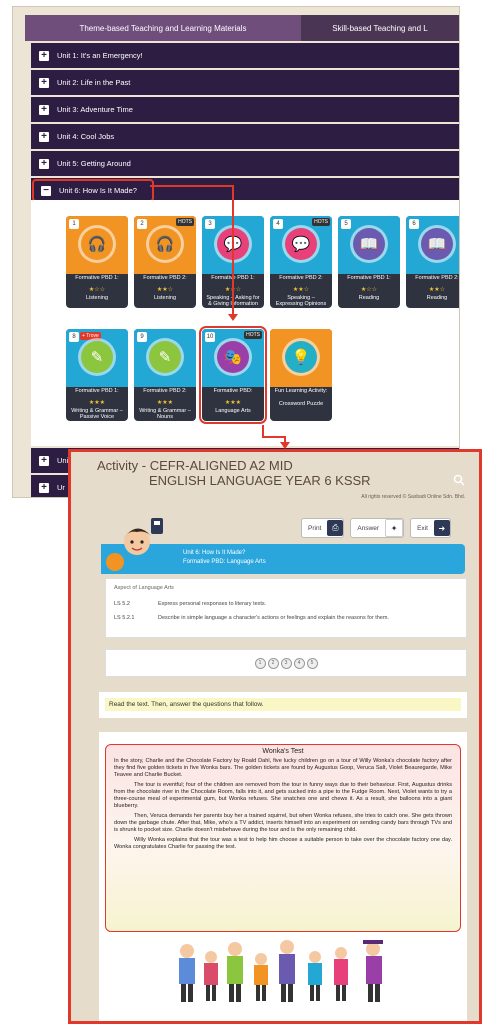 This screenshot has height=1024, width=487. Describe the element at coordinates (86, 136) in the screenshot. I see `unit-label: Unit 4: Cool Jobs` at that location.